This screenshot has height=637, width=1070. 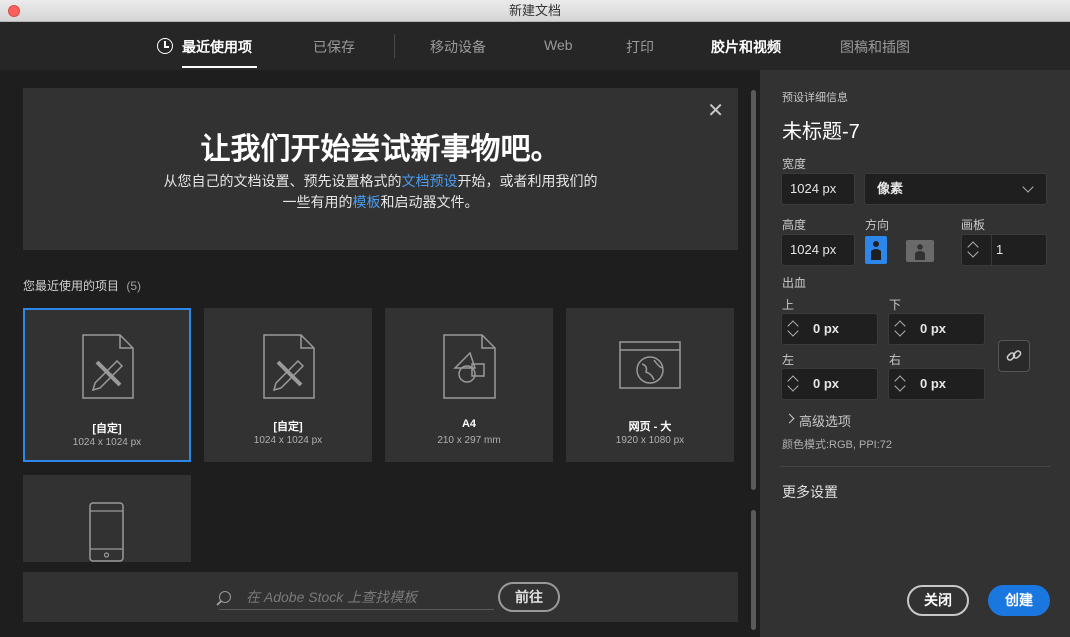 I want to click on bleed-left-value: 0 px, so click(x=826, y=383).